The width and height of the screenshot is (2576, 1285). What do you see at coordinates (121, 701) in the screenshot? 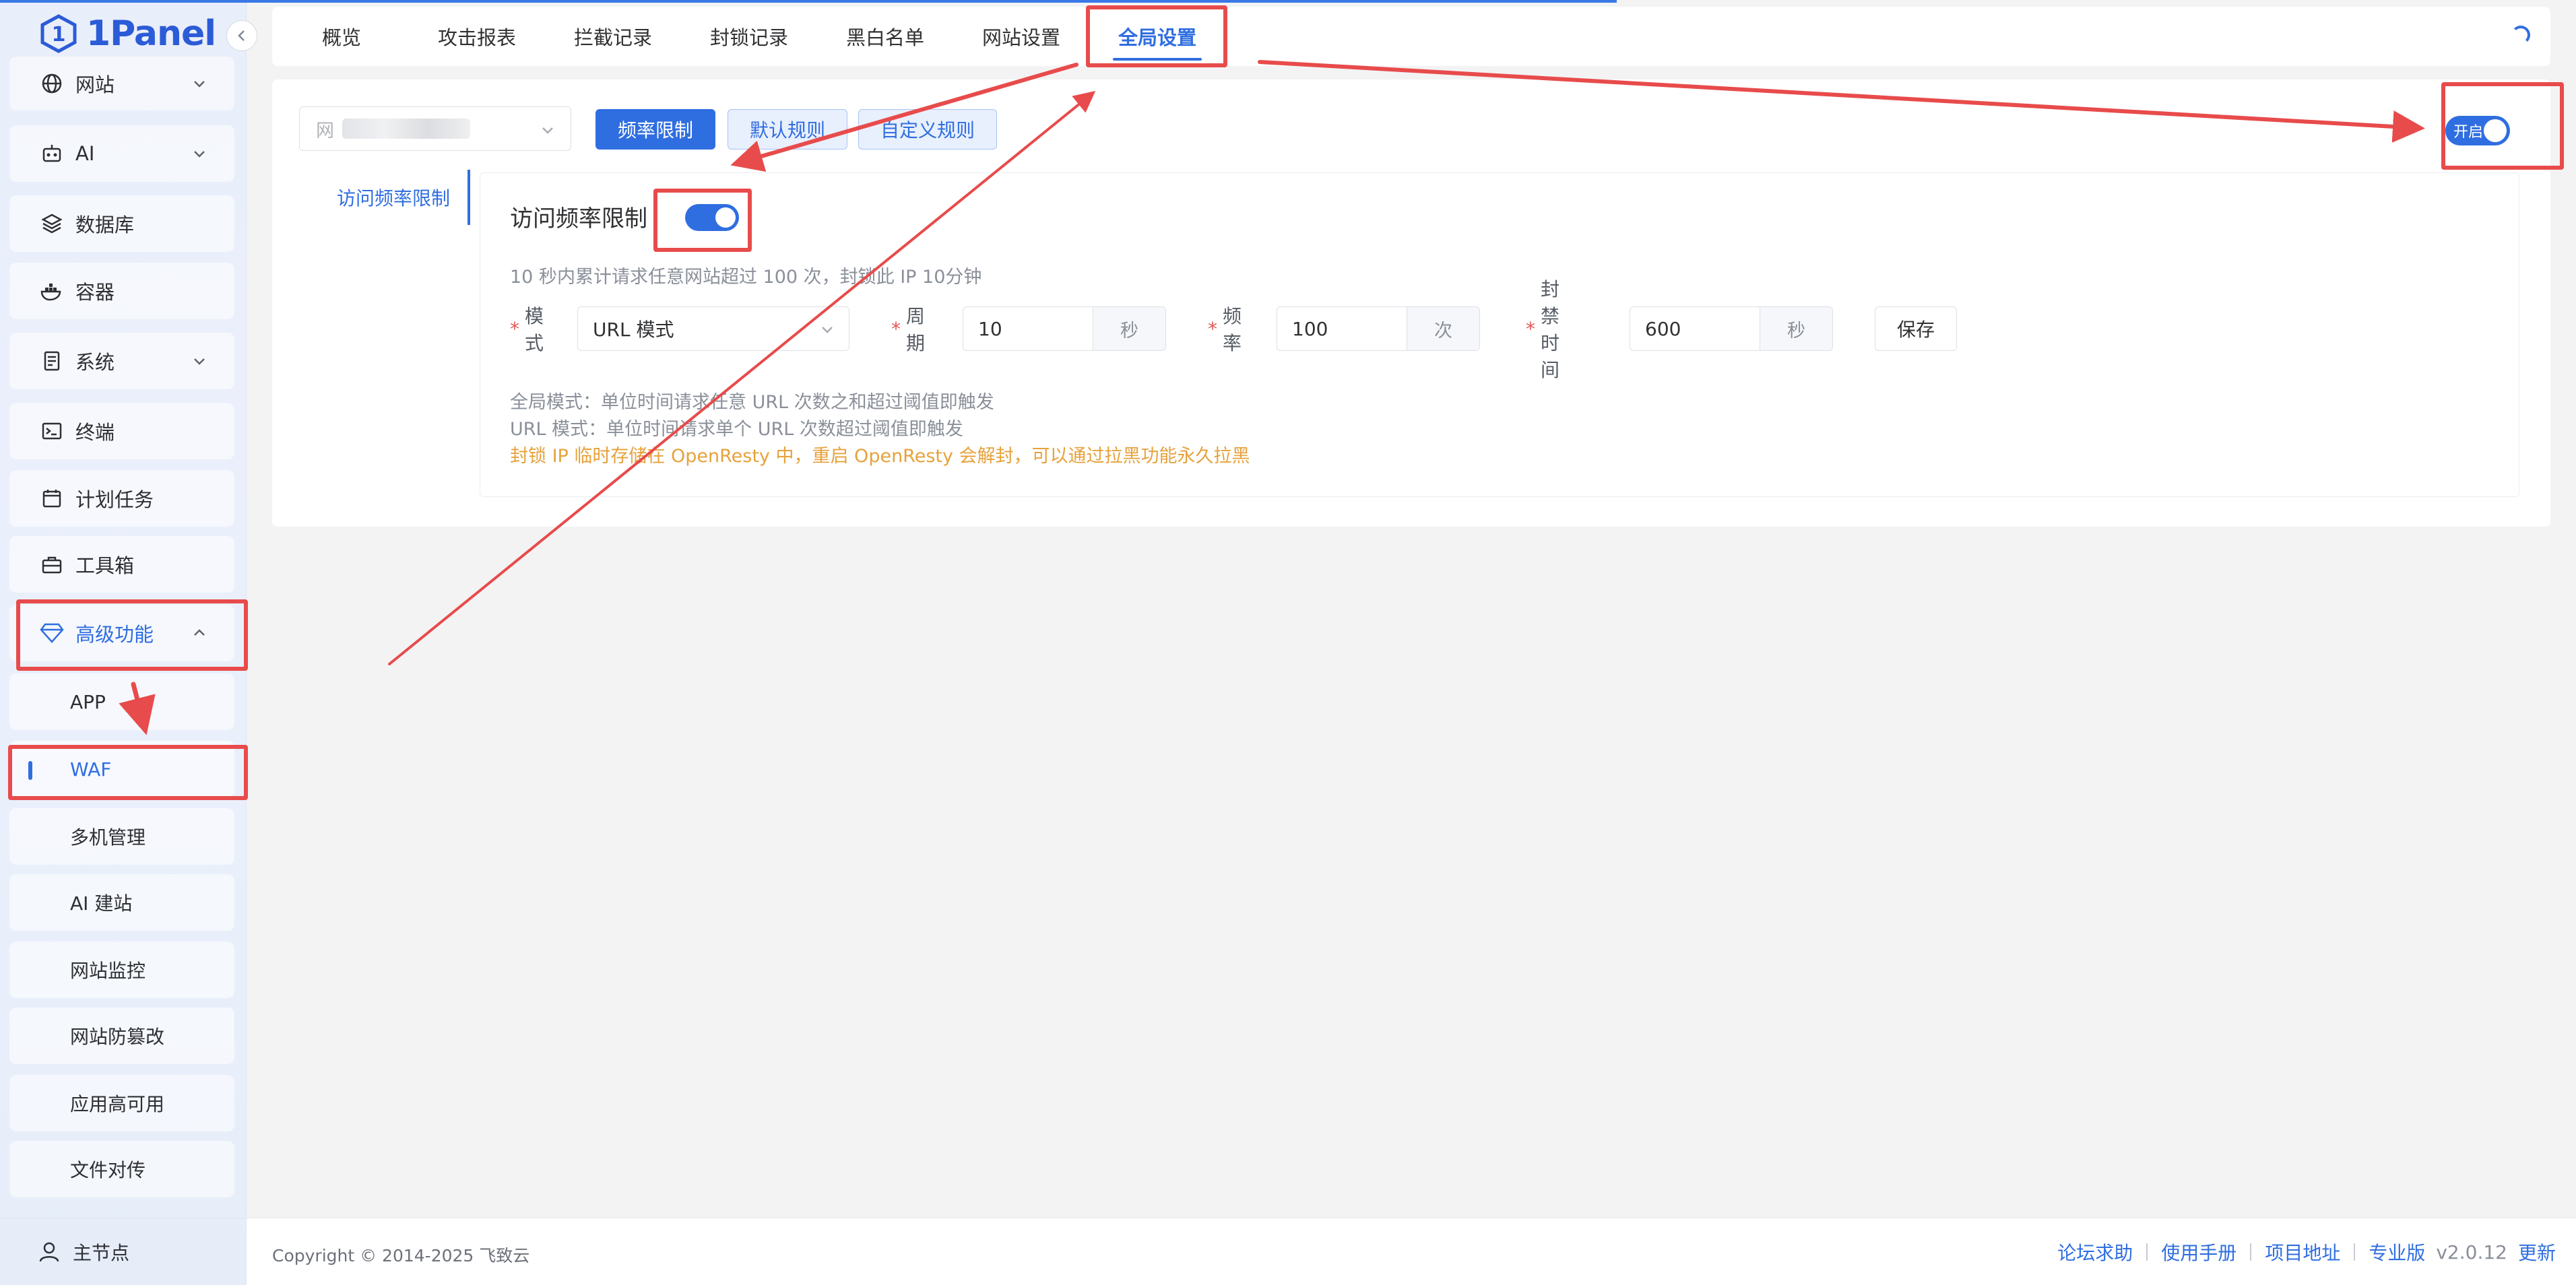
I see `sidebar-subitem-app: APP` at bounding box center [121, 701].